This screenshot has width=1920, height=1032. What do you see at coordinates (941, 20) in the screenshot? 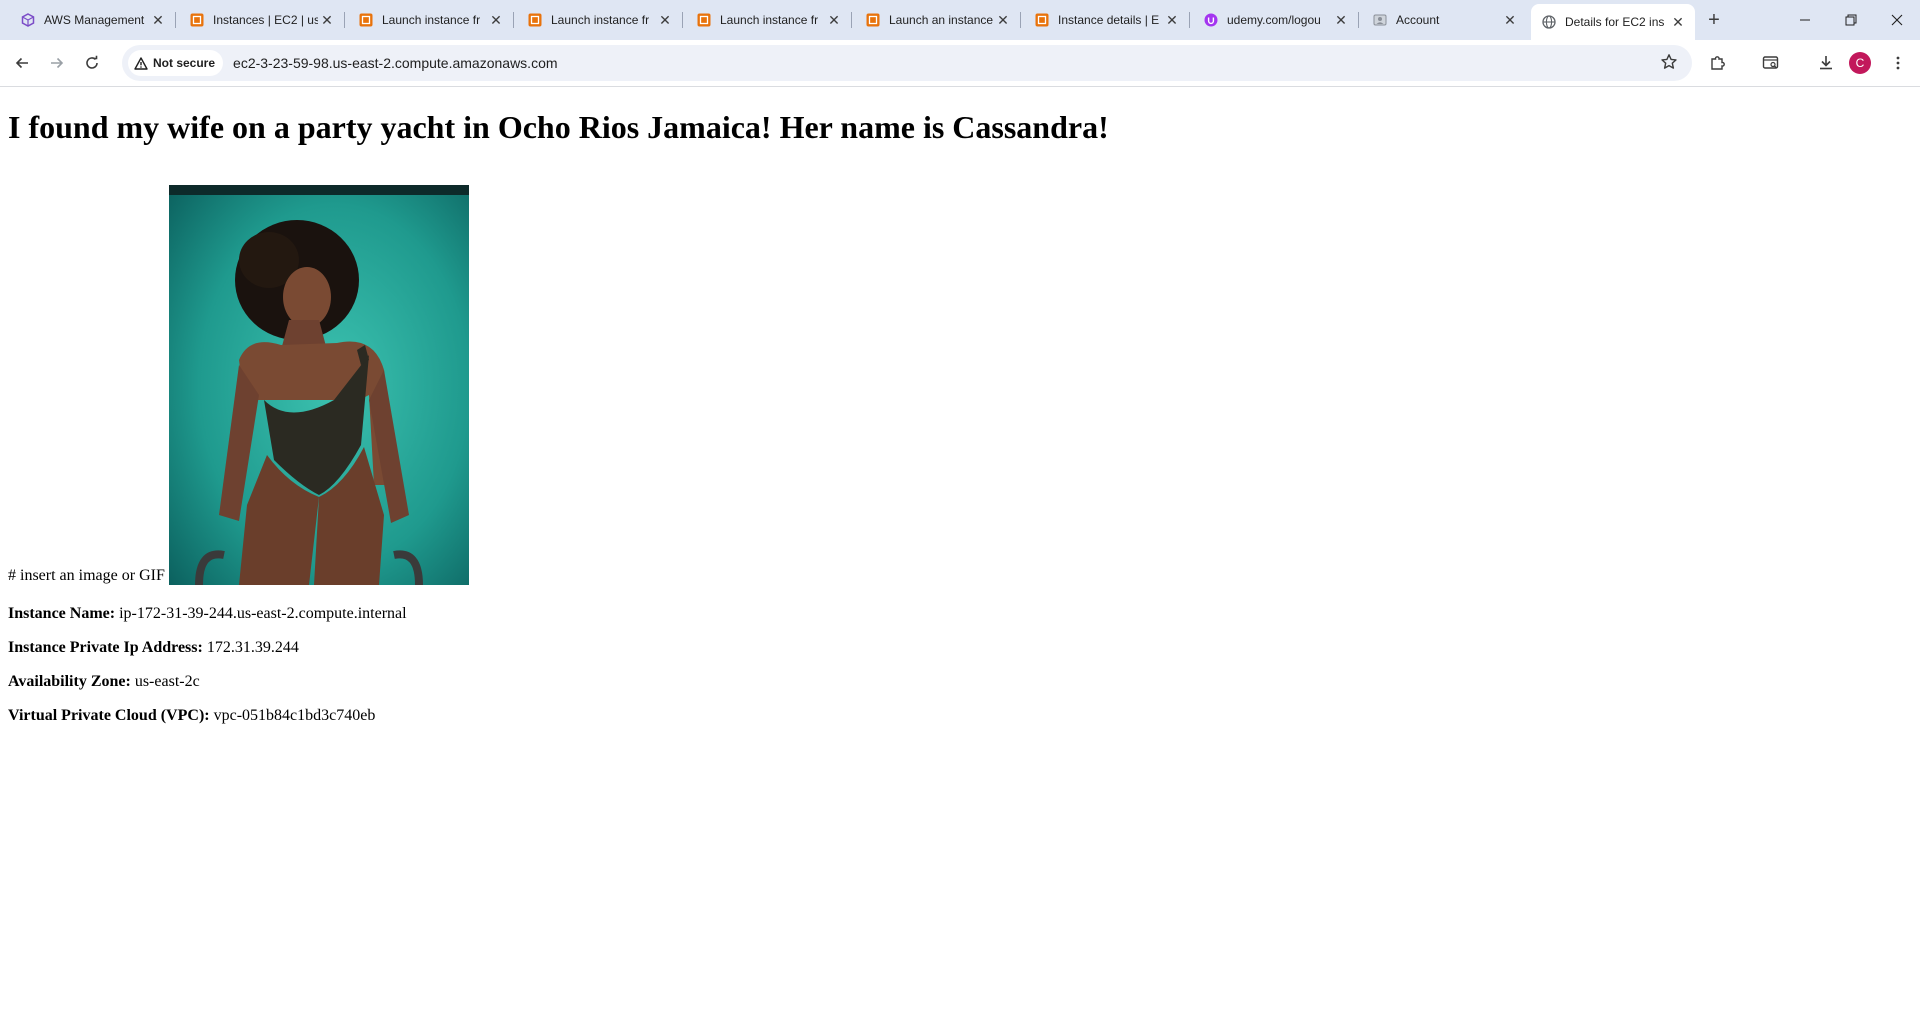
I see `tab-title: Launch an instance` at bounding box center [941, 20].